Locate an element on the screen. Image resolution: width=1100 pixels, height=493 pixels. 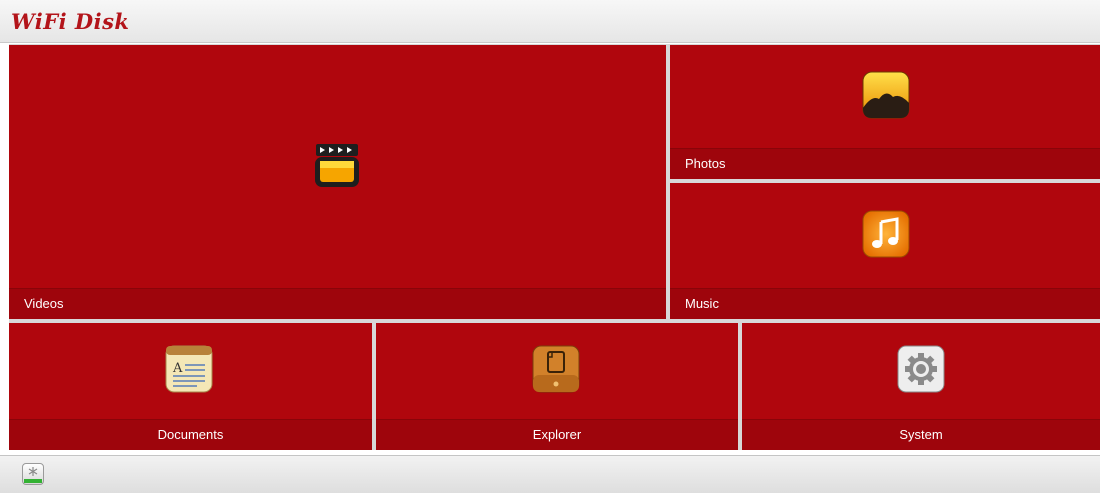
gear-icon is located at coordinates (921, 369).